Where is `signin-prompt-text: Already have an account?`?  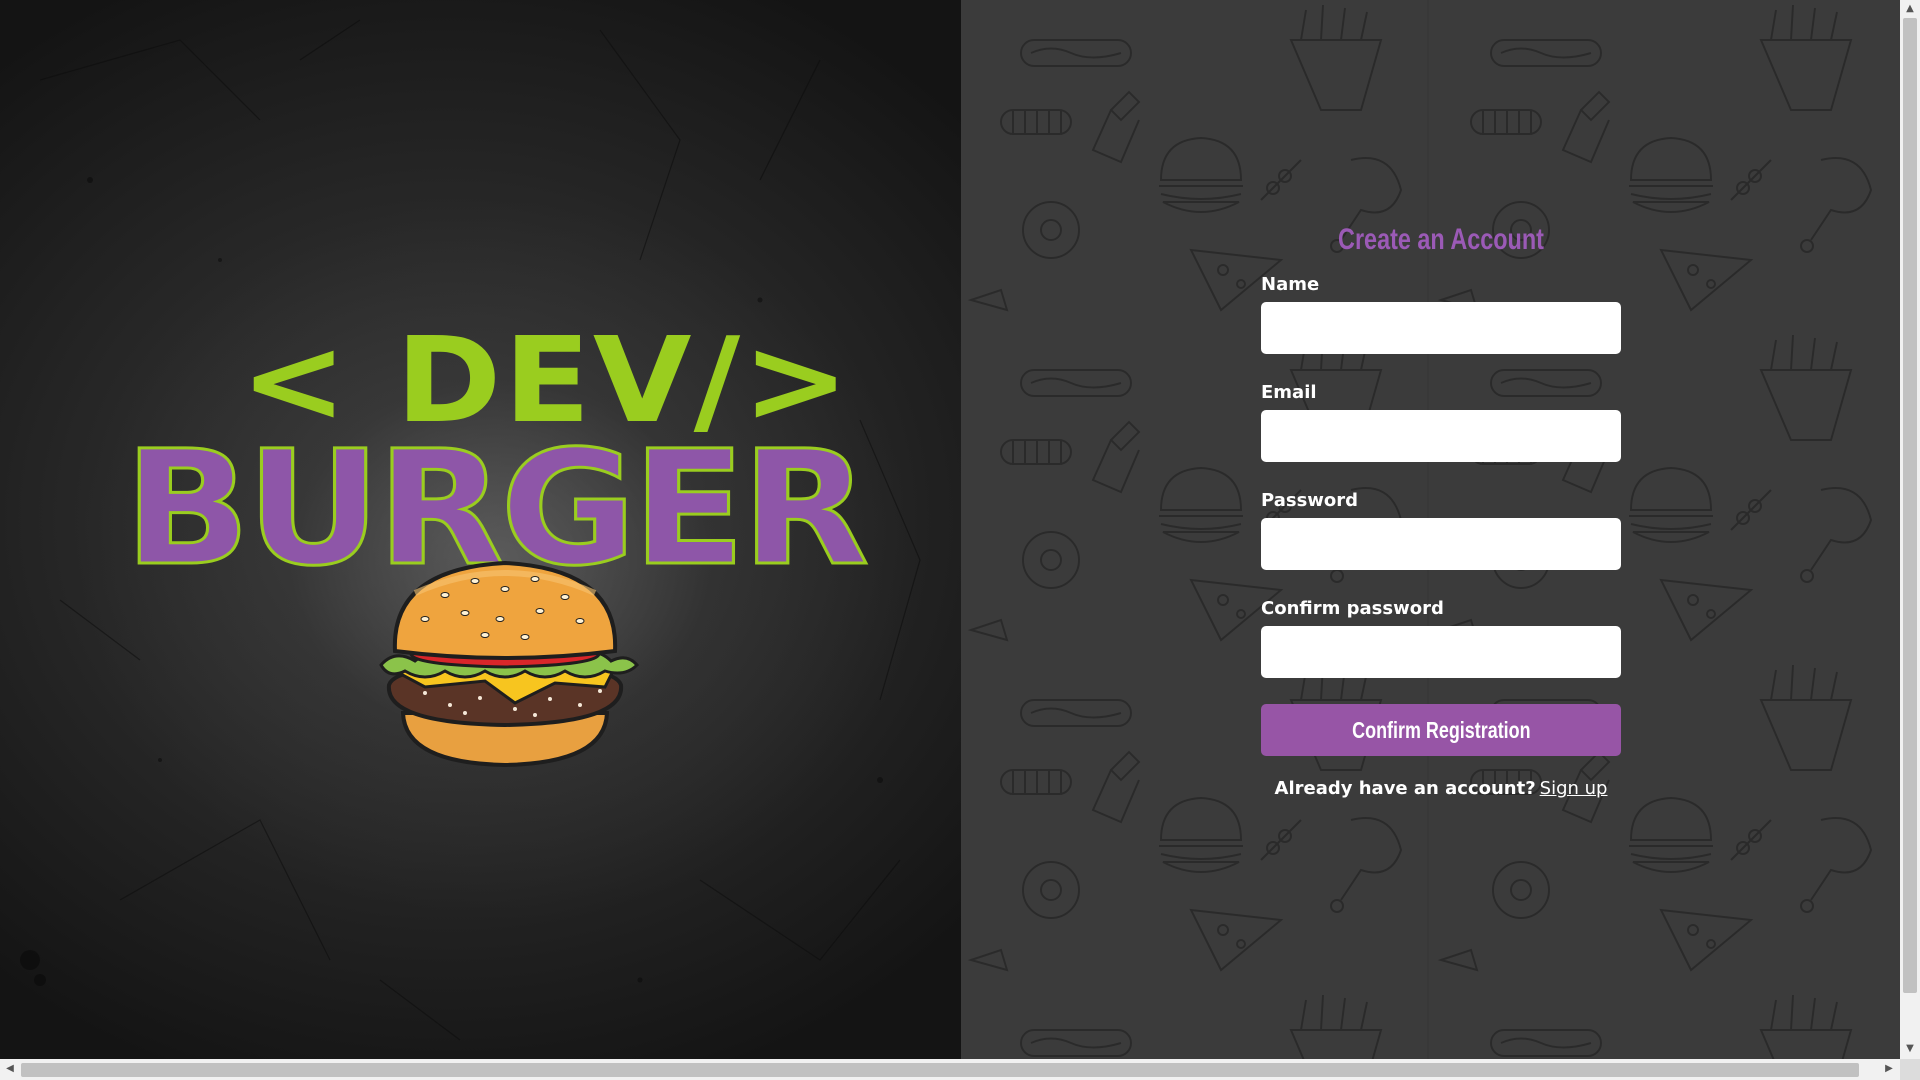 signin-prompt-text: Already have an account? is located at coordinates (1405, 788).